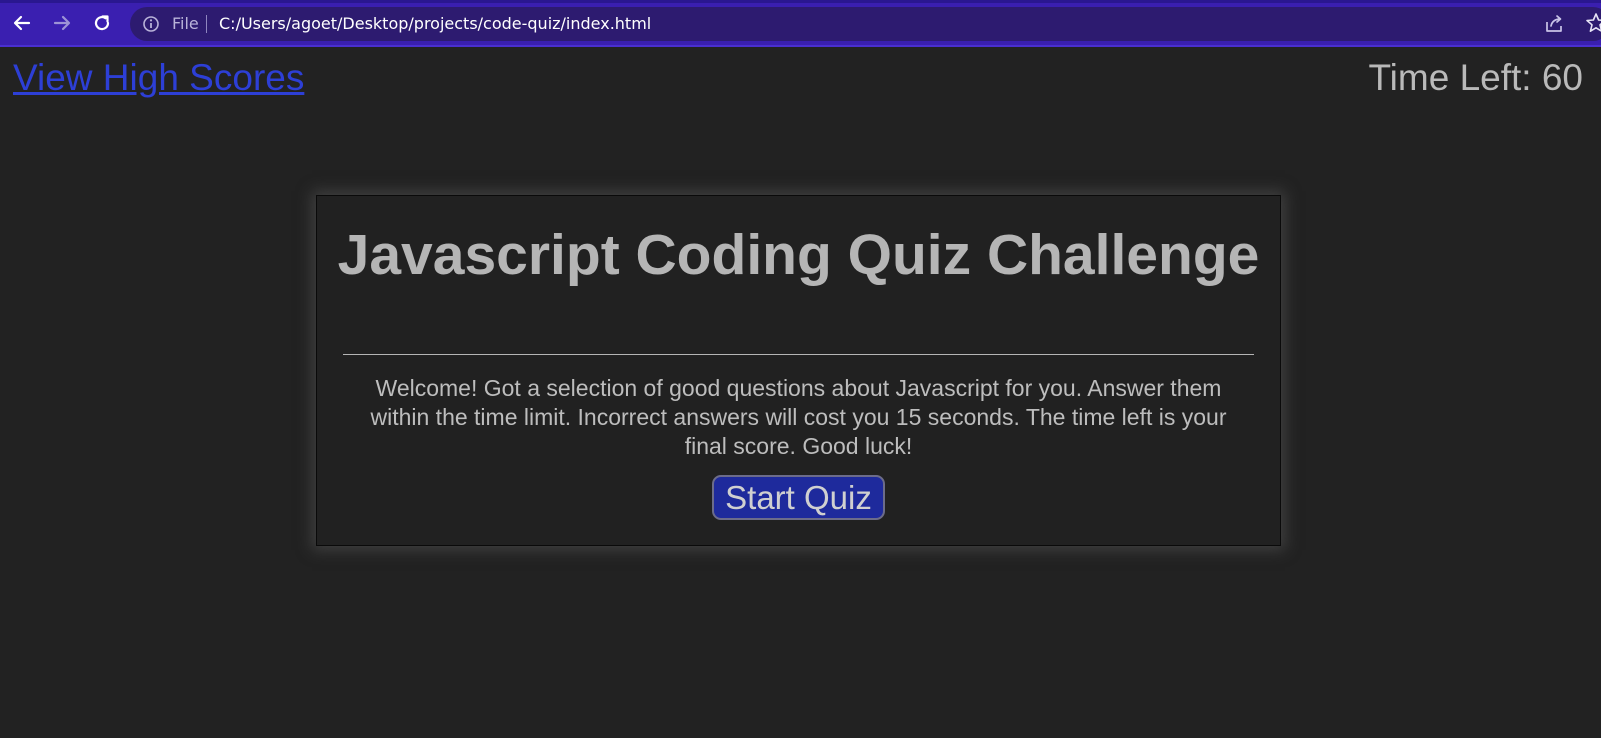  I want to click on title-divider, so click(798, 354).